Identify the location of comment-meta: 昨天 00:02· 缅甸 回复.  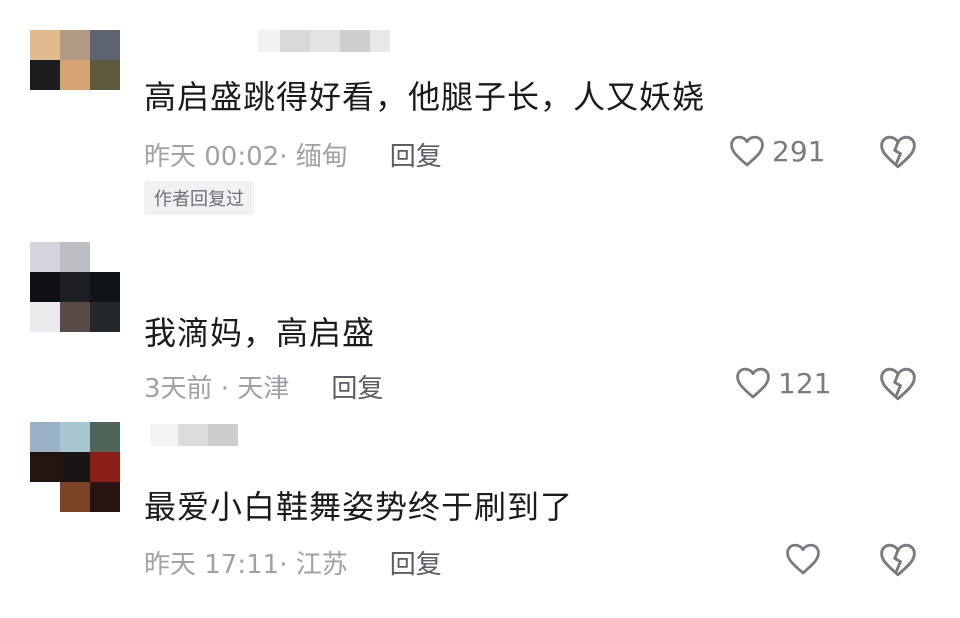
(293, 154).